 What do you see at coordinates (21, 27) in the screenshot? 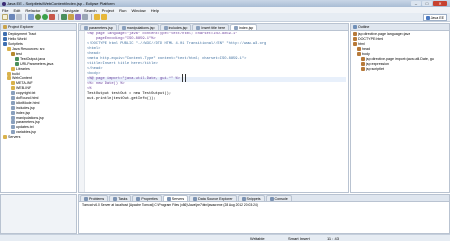
I see `project-explorer-tab: Project Explorer` at bounding box center [21, 27].